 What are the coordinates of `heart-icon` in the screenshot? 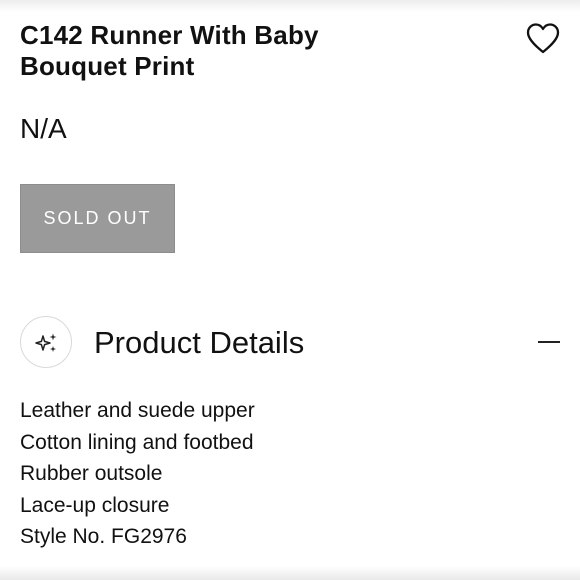 It's located at (543, 38).